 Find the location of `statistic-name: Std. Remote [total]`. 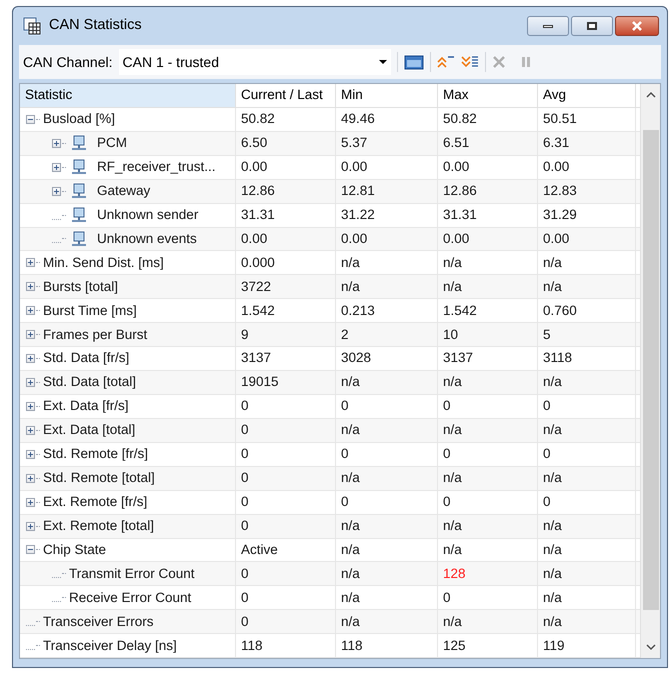

statistic-name: Std. Remote [total] is located at coordinates (99, 478).